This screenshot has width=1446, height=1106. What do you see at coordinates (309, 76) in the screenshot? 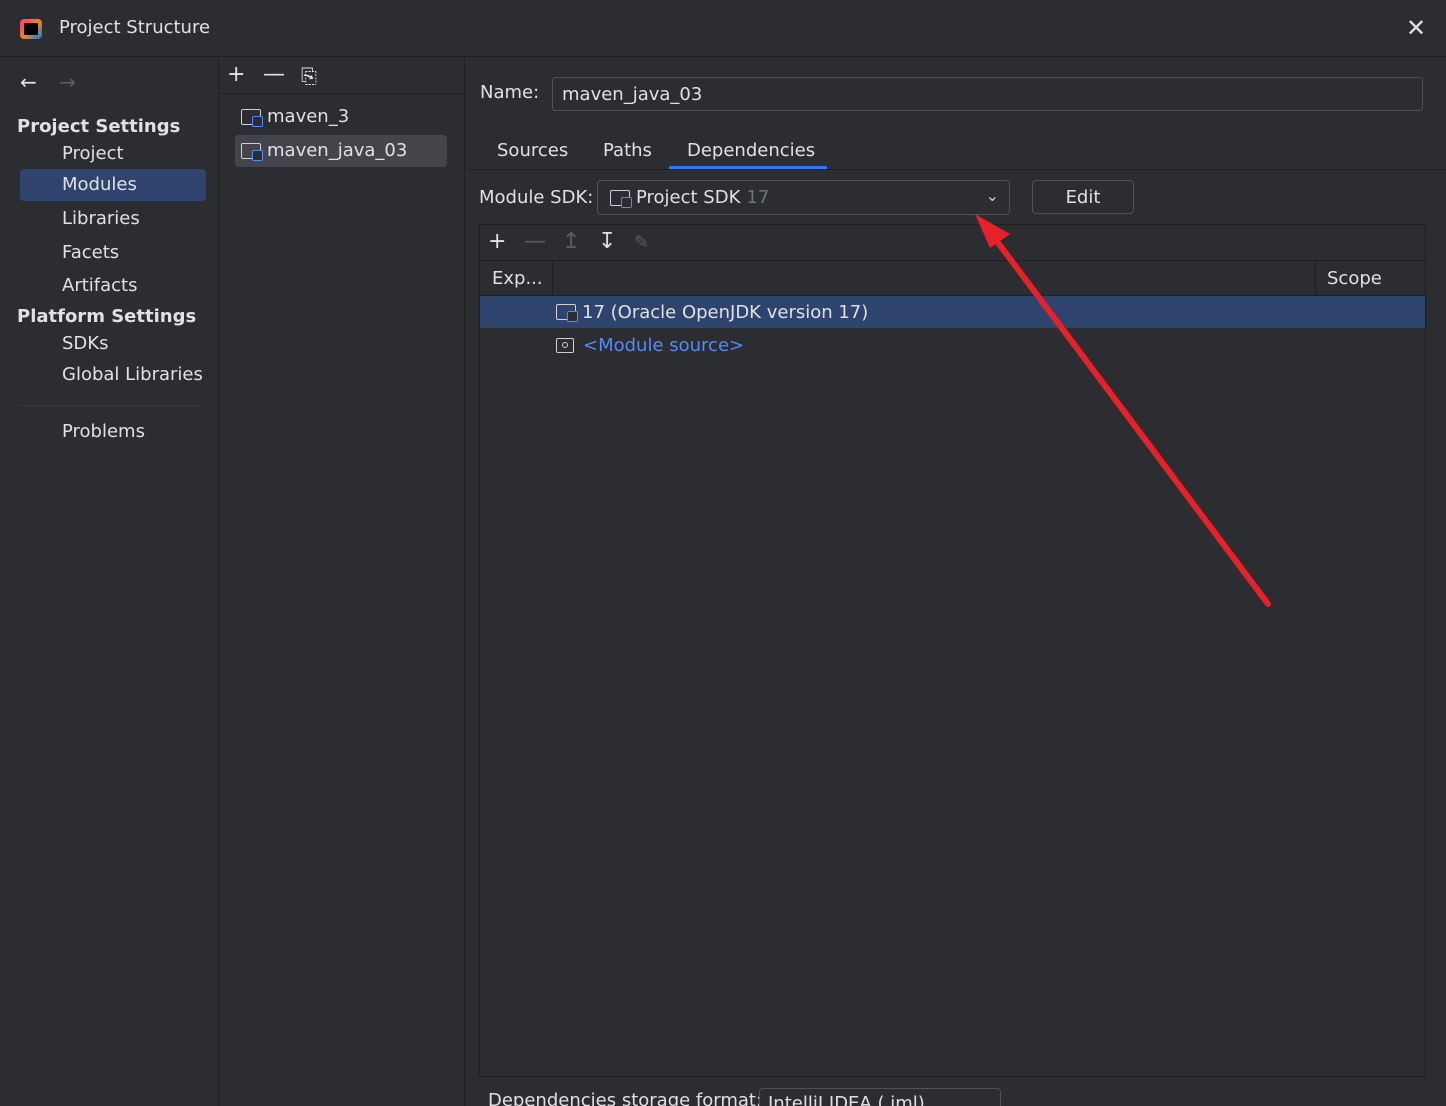
I see `copy-icon: ⎘` at bounding box center [309, 76].